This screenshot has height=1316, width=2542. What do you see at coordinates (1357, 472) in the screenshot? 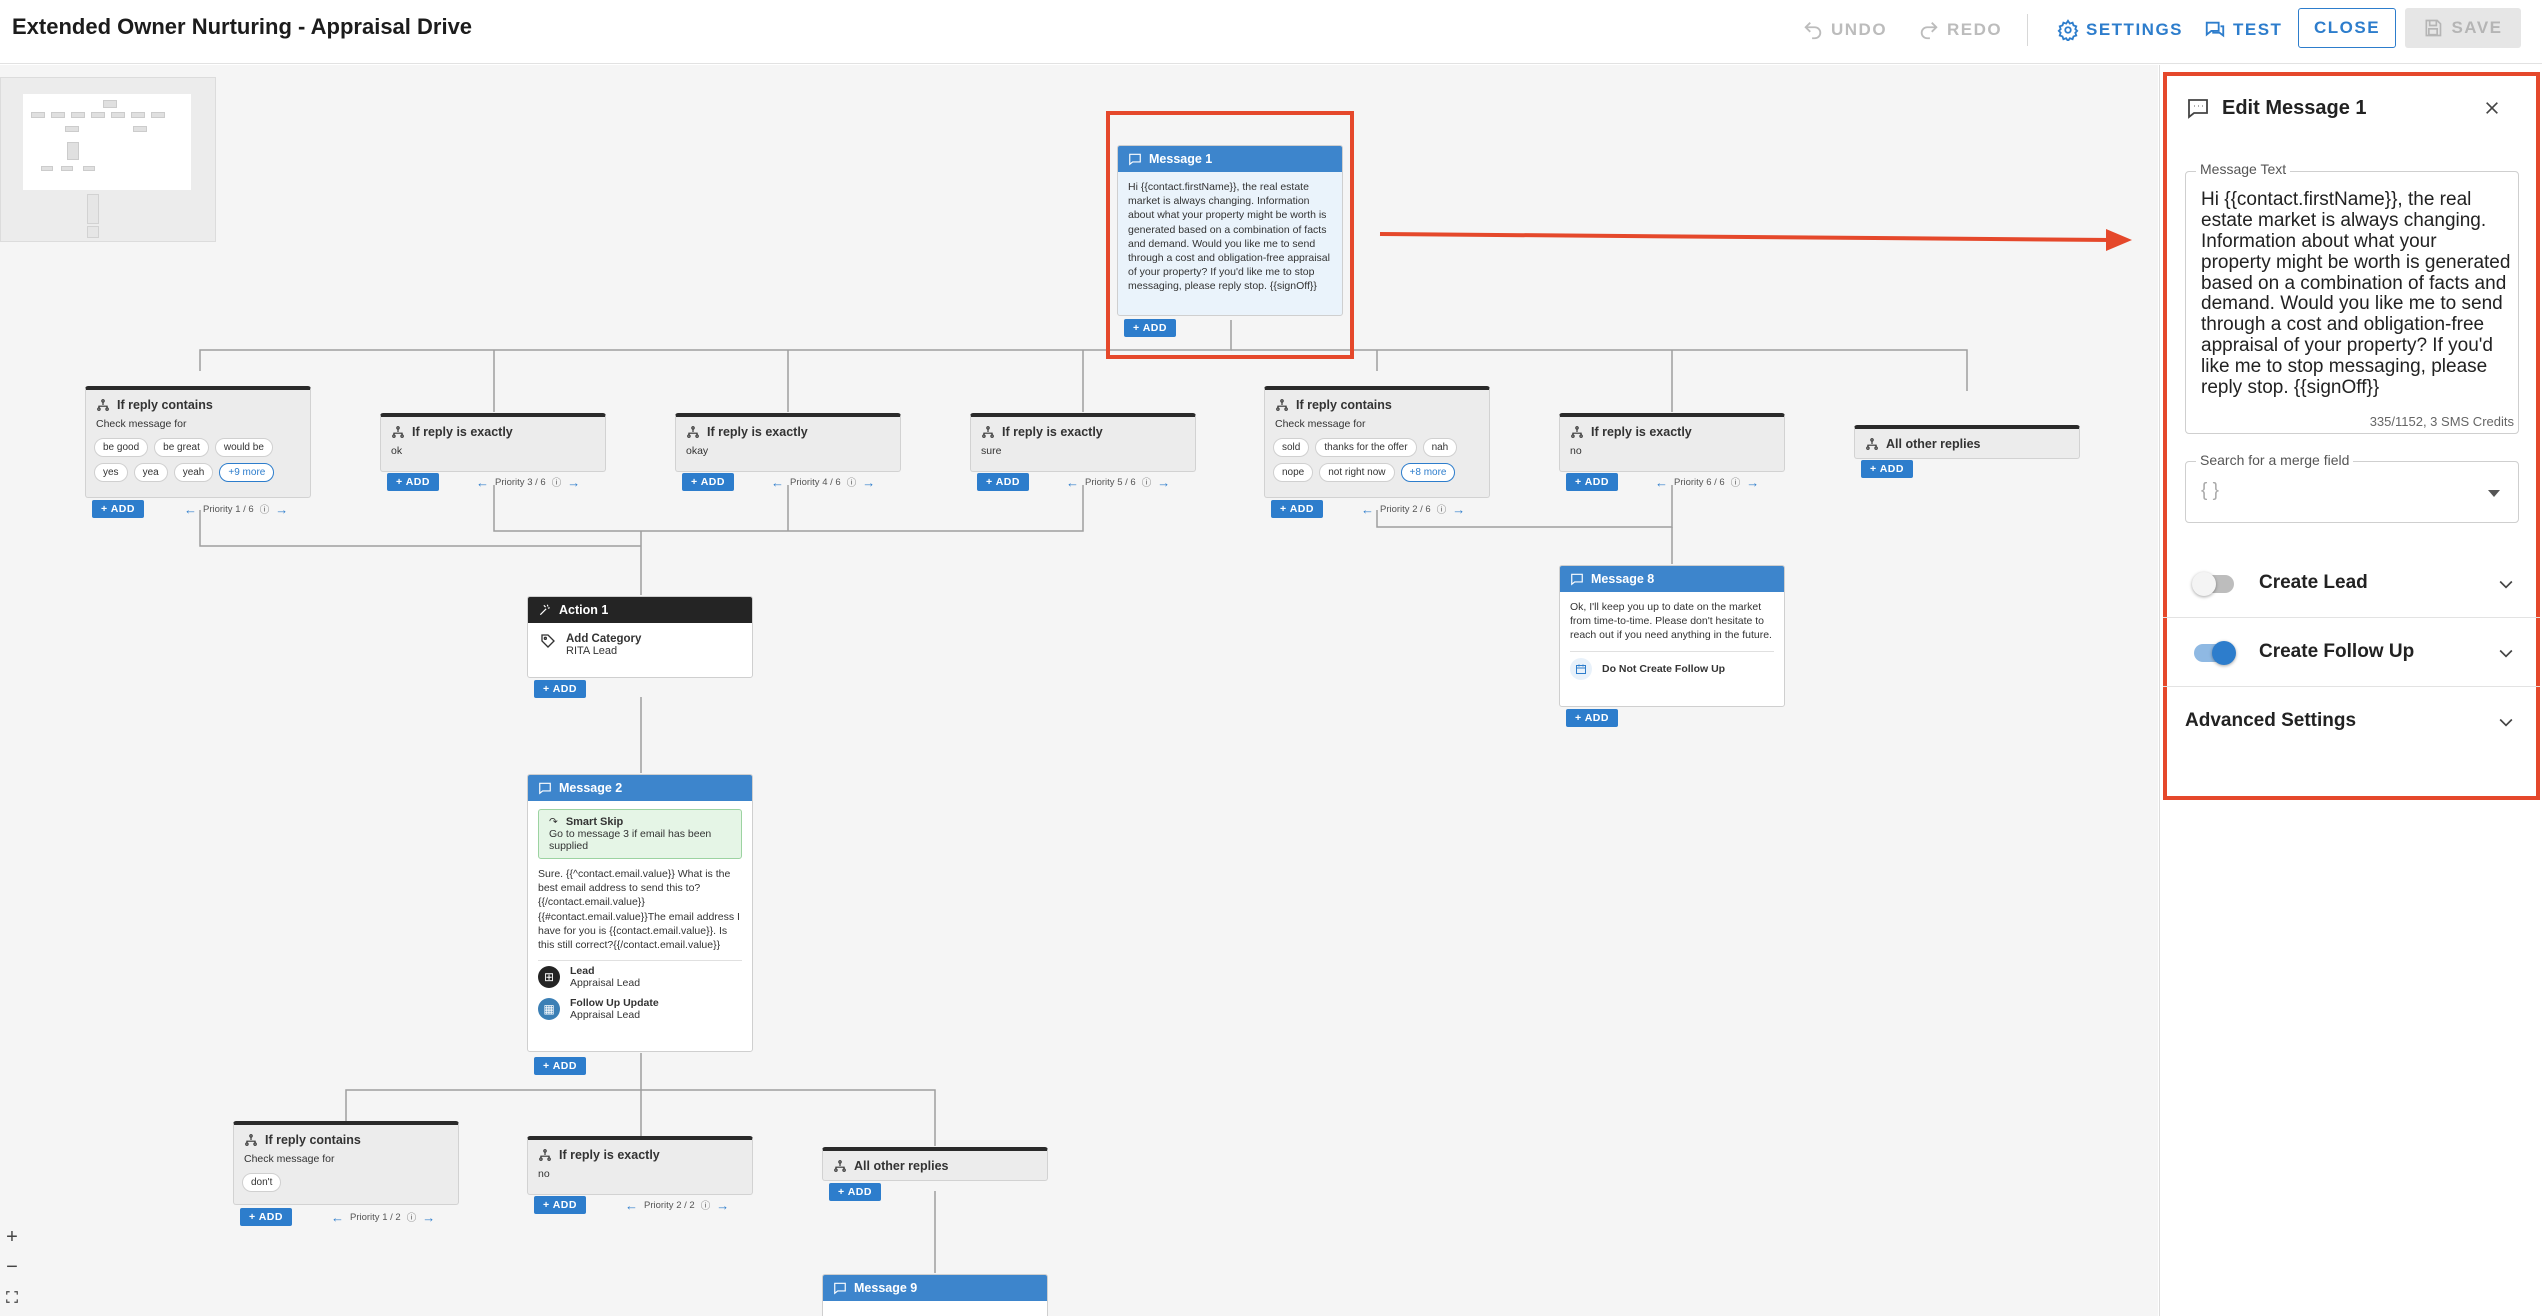
I see `keyword-chip: not right now` at bounding box center [1357, 472].